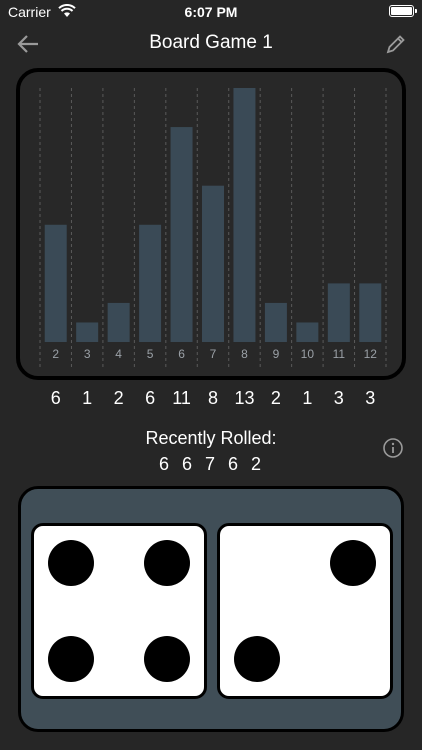 This screenshot has height=750, width=422. What do you see at coordinates (211, 438) in the screenshot?
I see `recent-rolls-title: Recently Rolled:` at bounding box center [211, 438].